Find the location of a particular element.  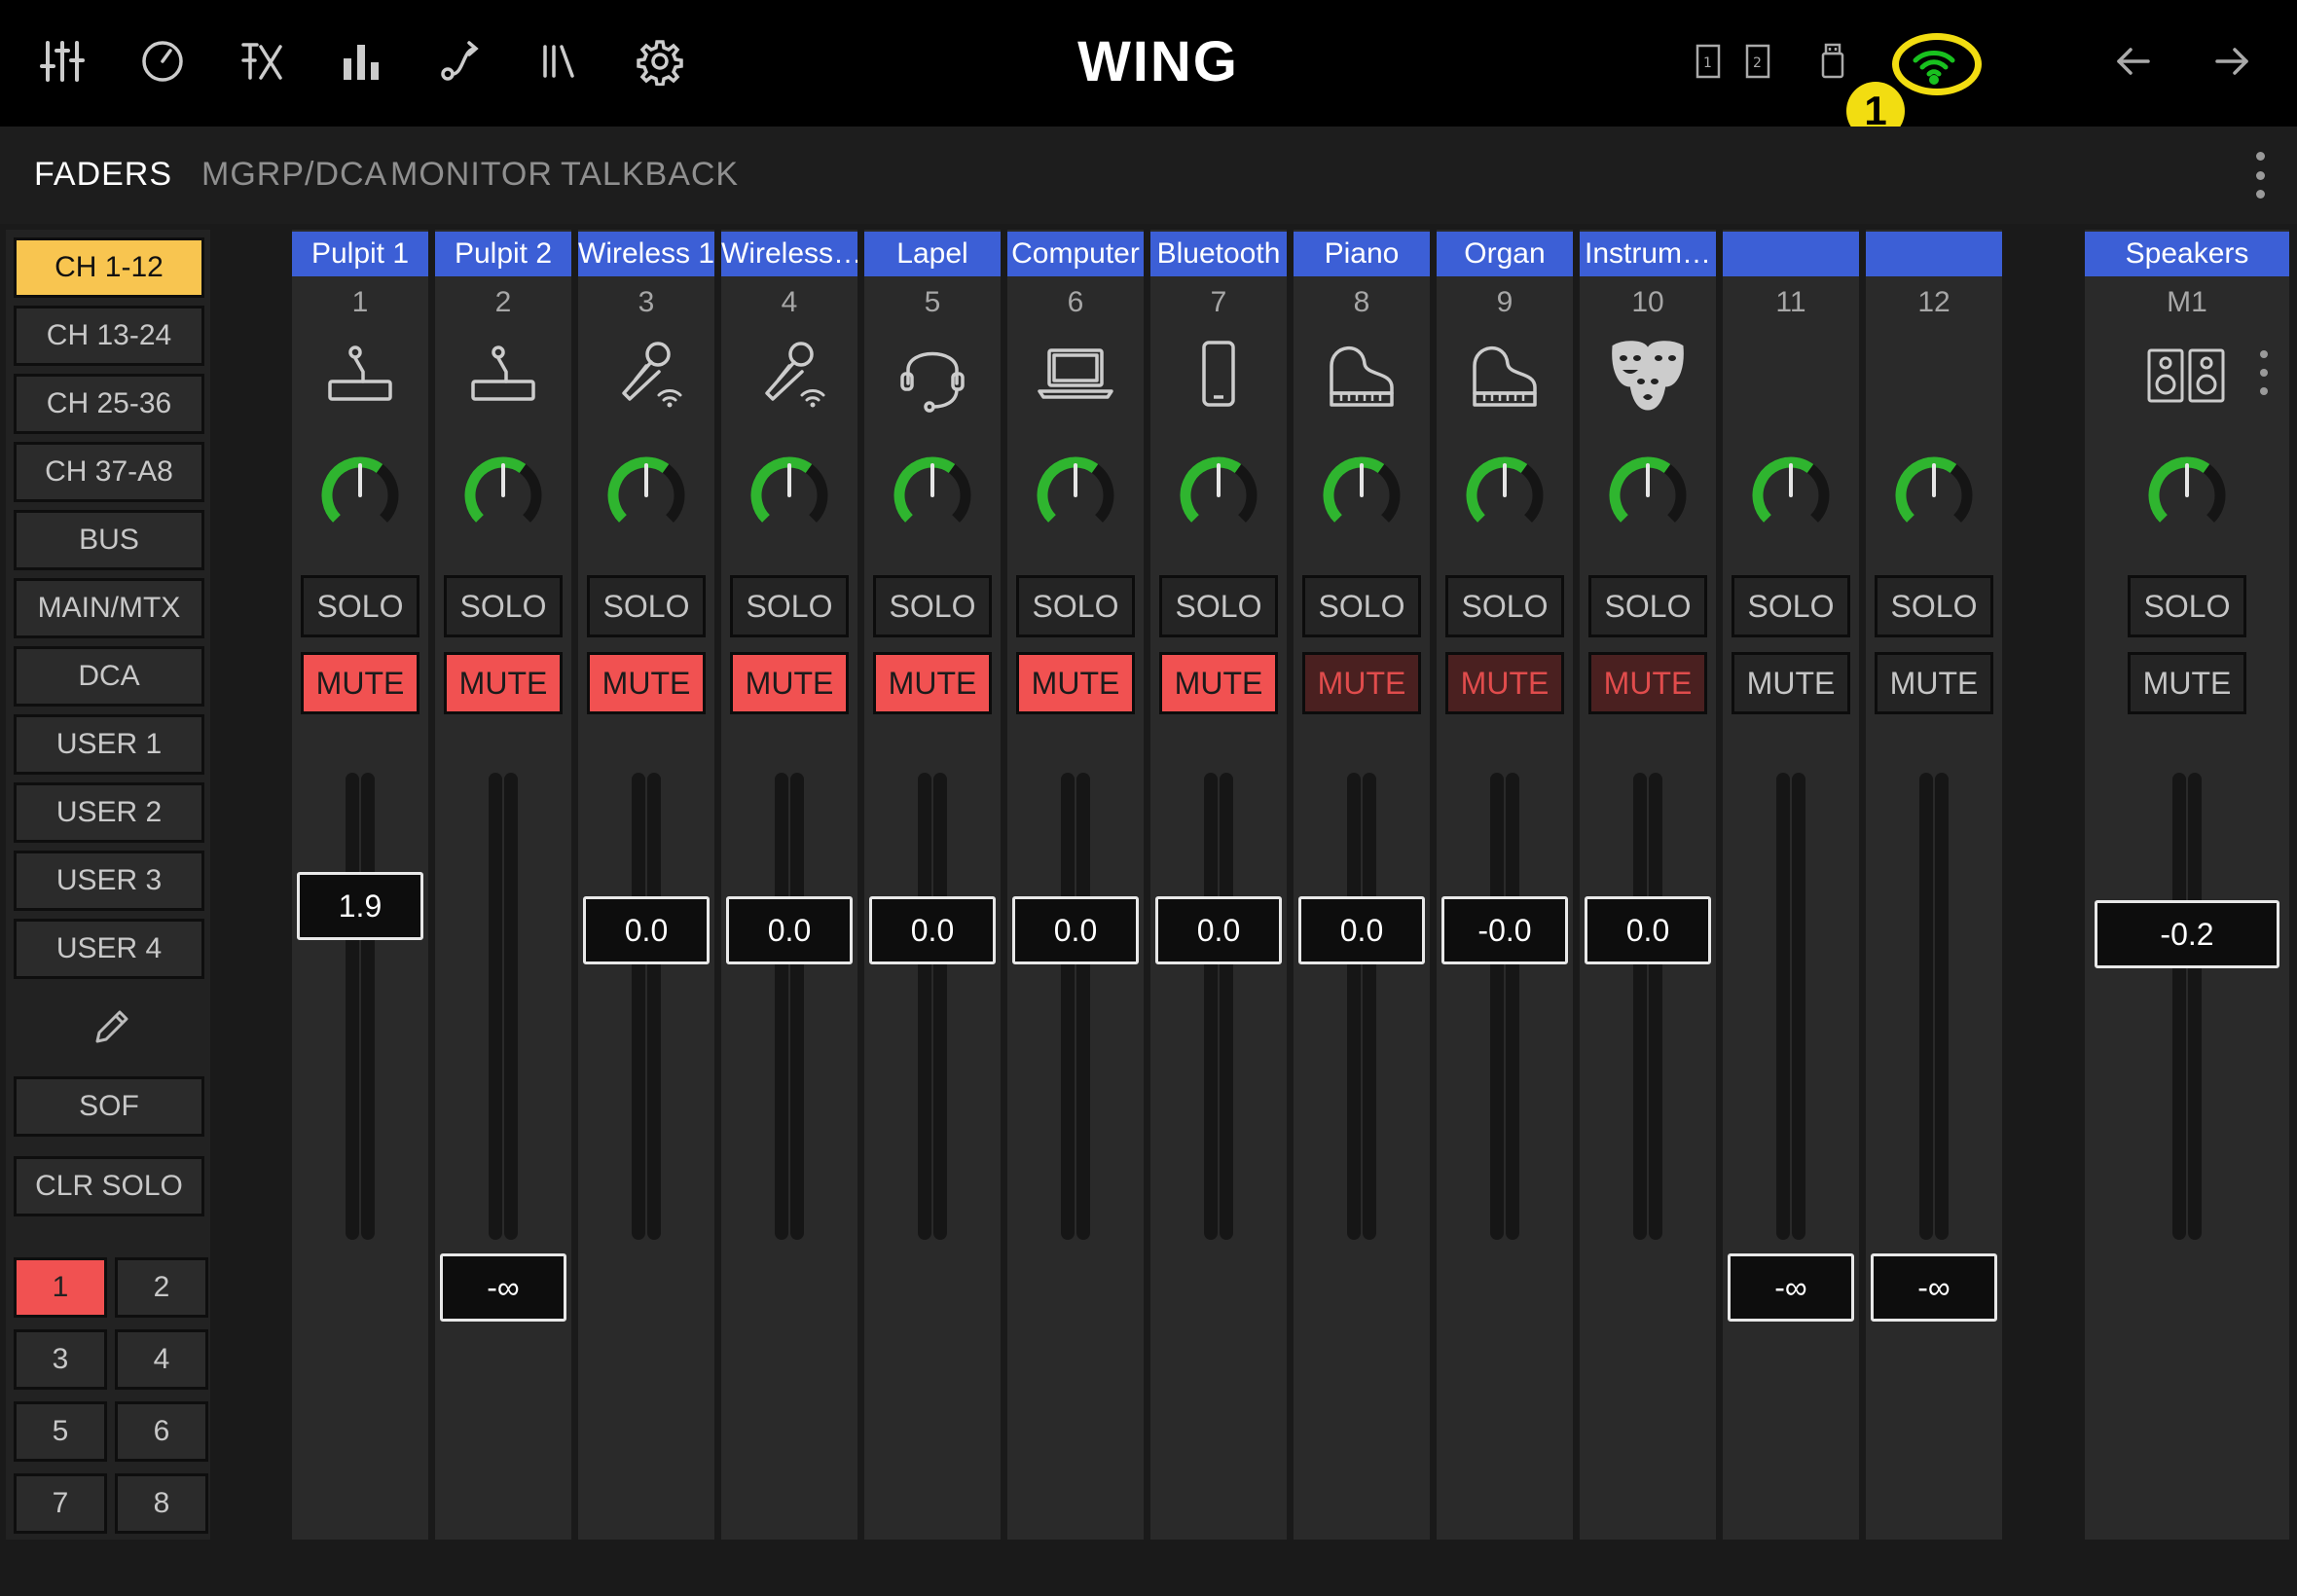

bank-user-3: USER 3 is located at coordinates (109, 881).